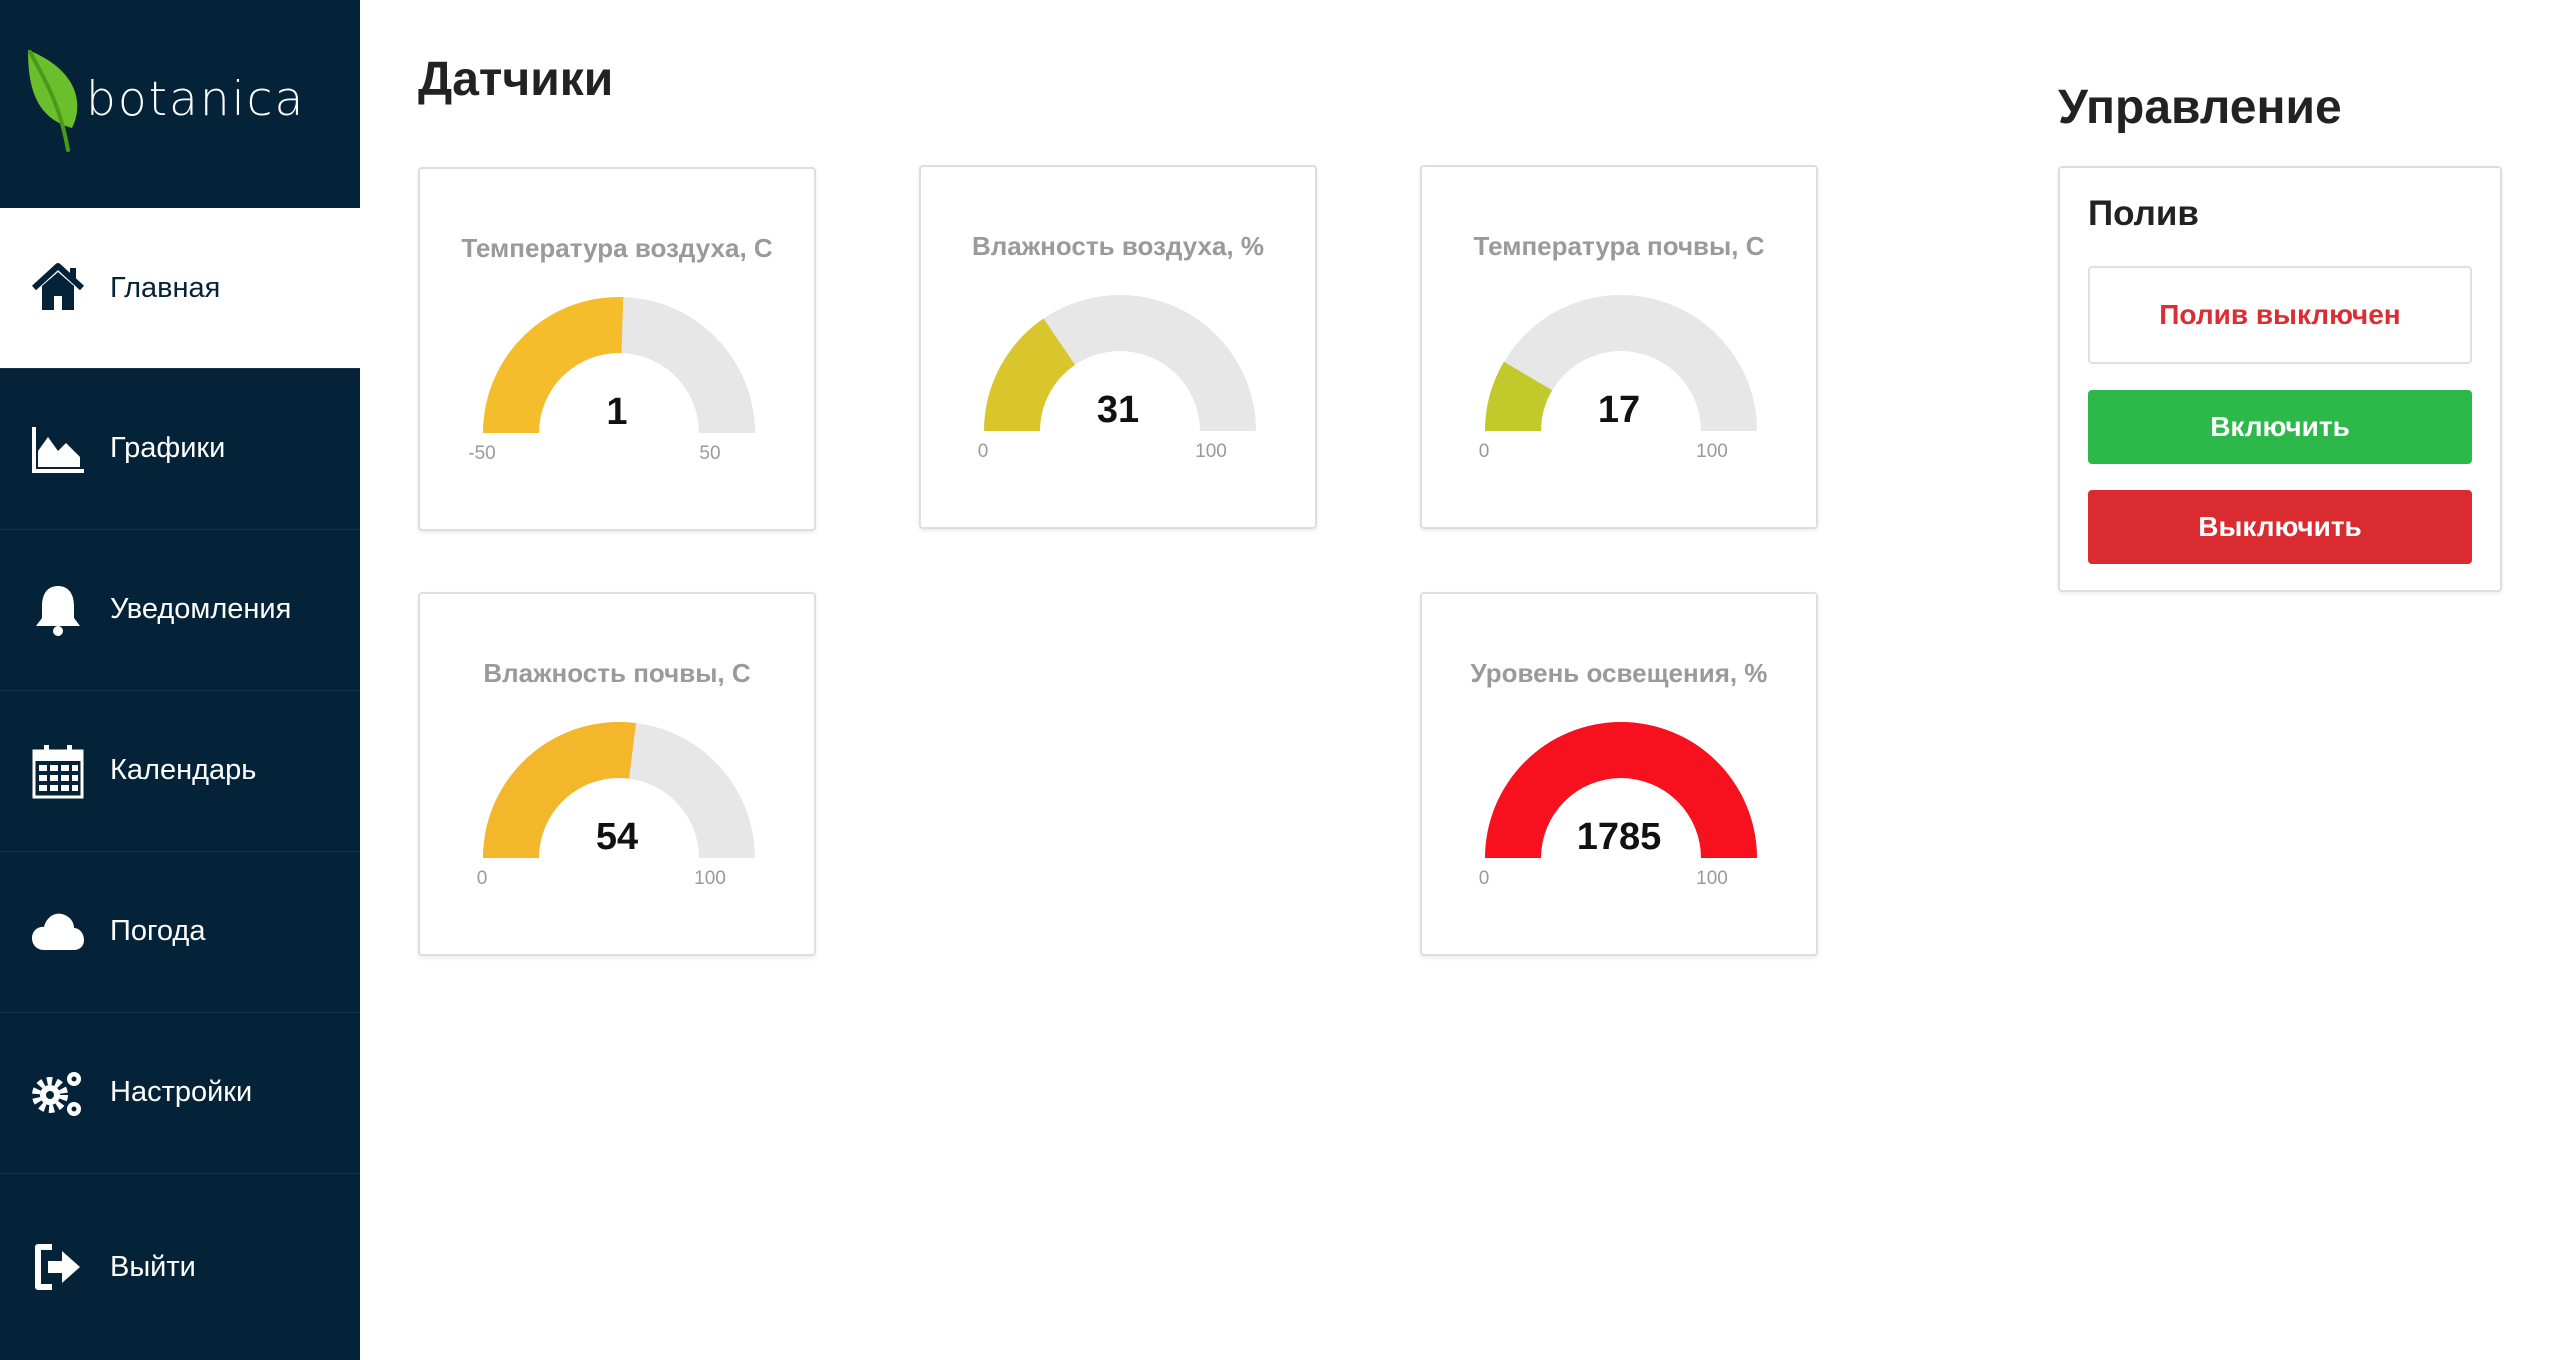 This screenshot has width=2560, height=1360. What do you see at coordinates (58, 286) in the screenshot?
I see `home-icon` at bounding box center [58, 286].